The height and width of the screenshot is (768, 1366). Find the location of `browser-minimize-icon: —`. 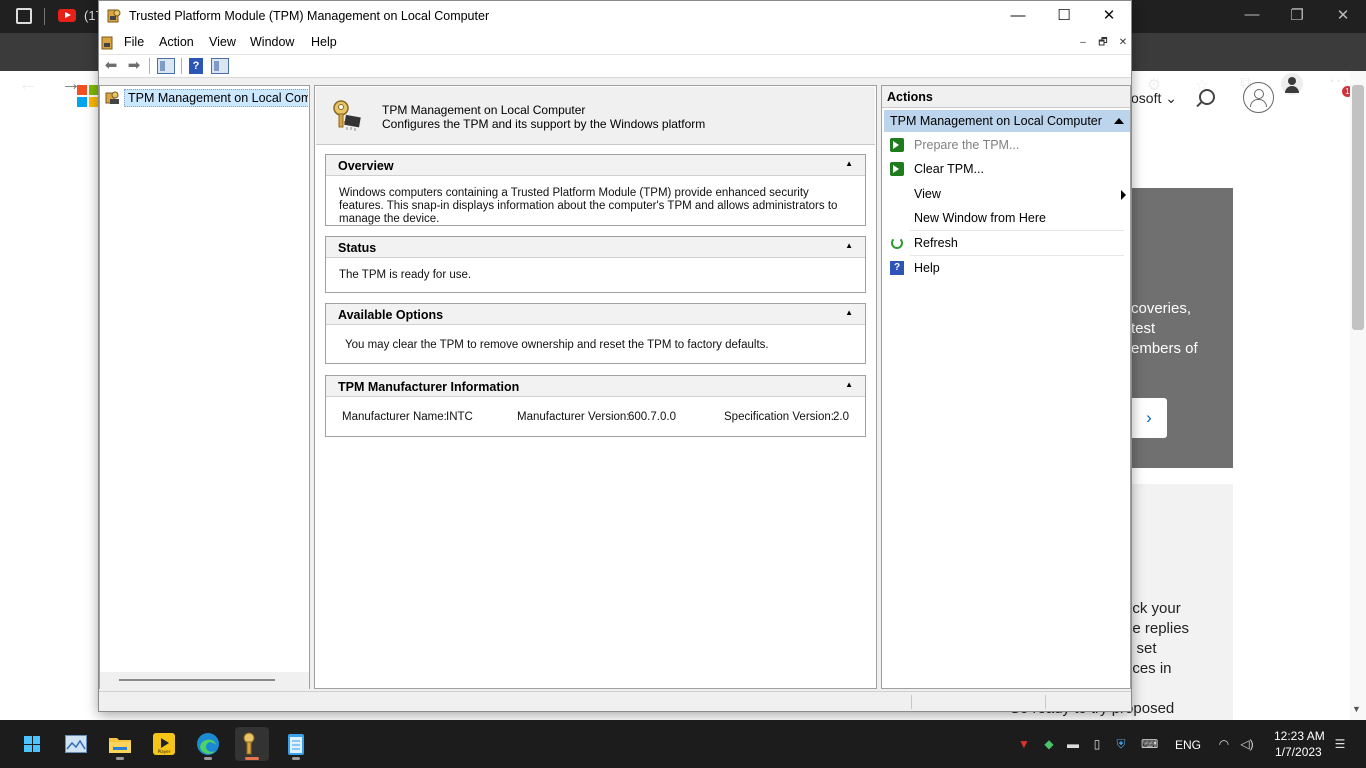

browser-minimize-icon: — is located at coordinates (1252, 14).